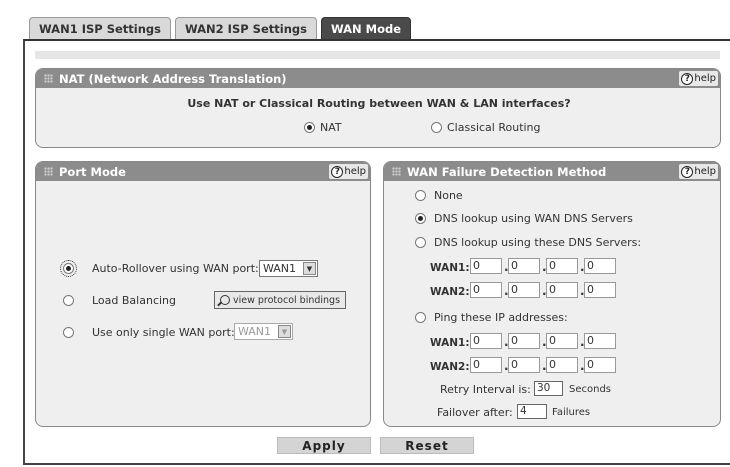  I want to click on auto-rollover-radio, so click(68, 268).